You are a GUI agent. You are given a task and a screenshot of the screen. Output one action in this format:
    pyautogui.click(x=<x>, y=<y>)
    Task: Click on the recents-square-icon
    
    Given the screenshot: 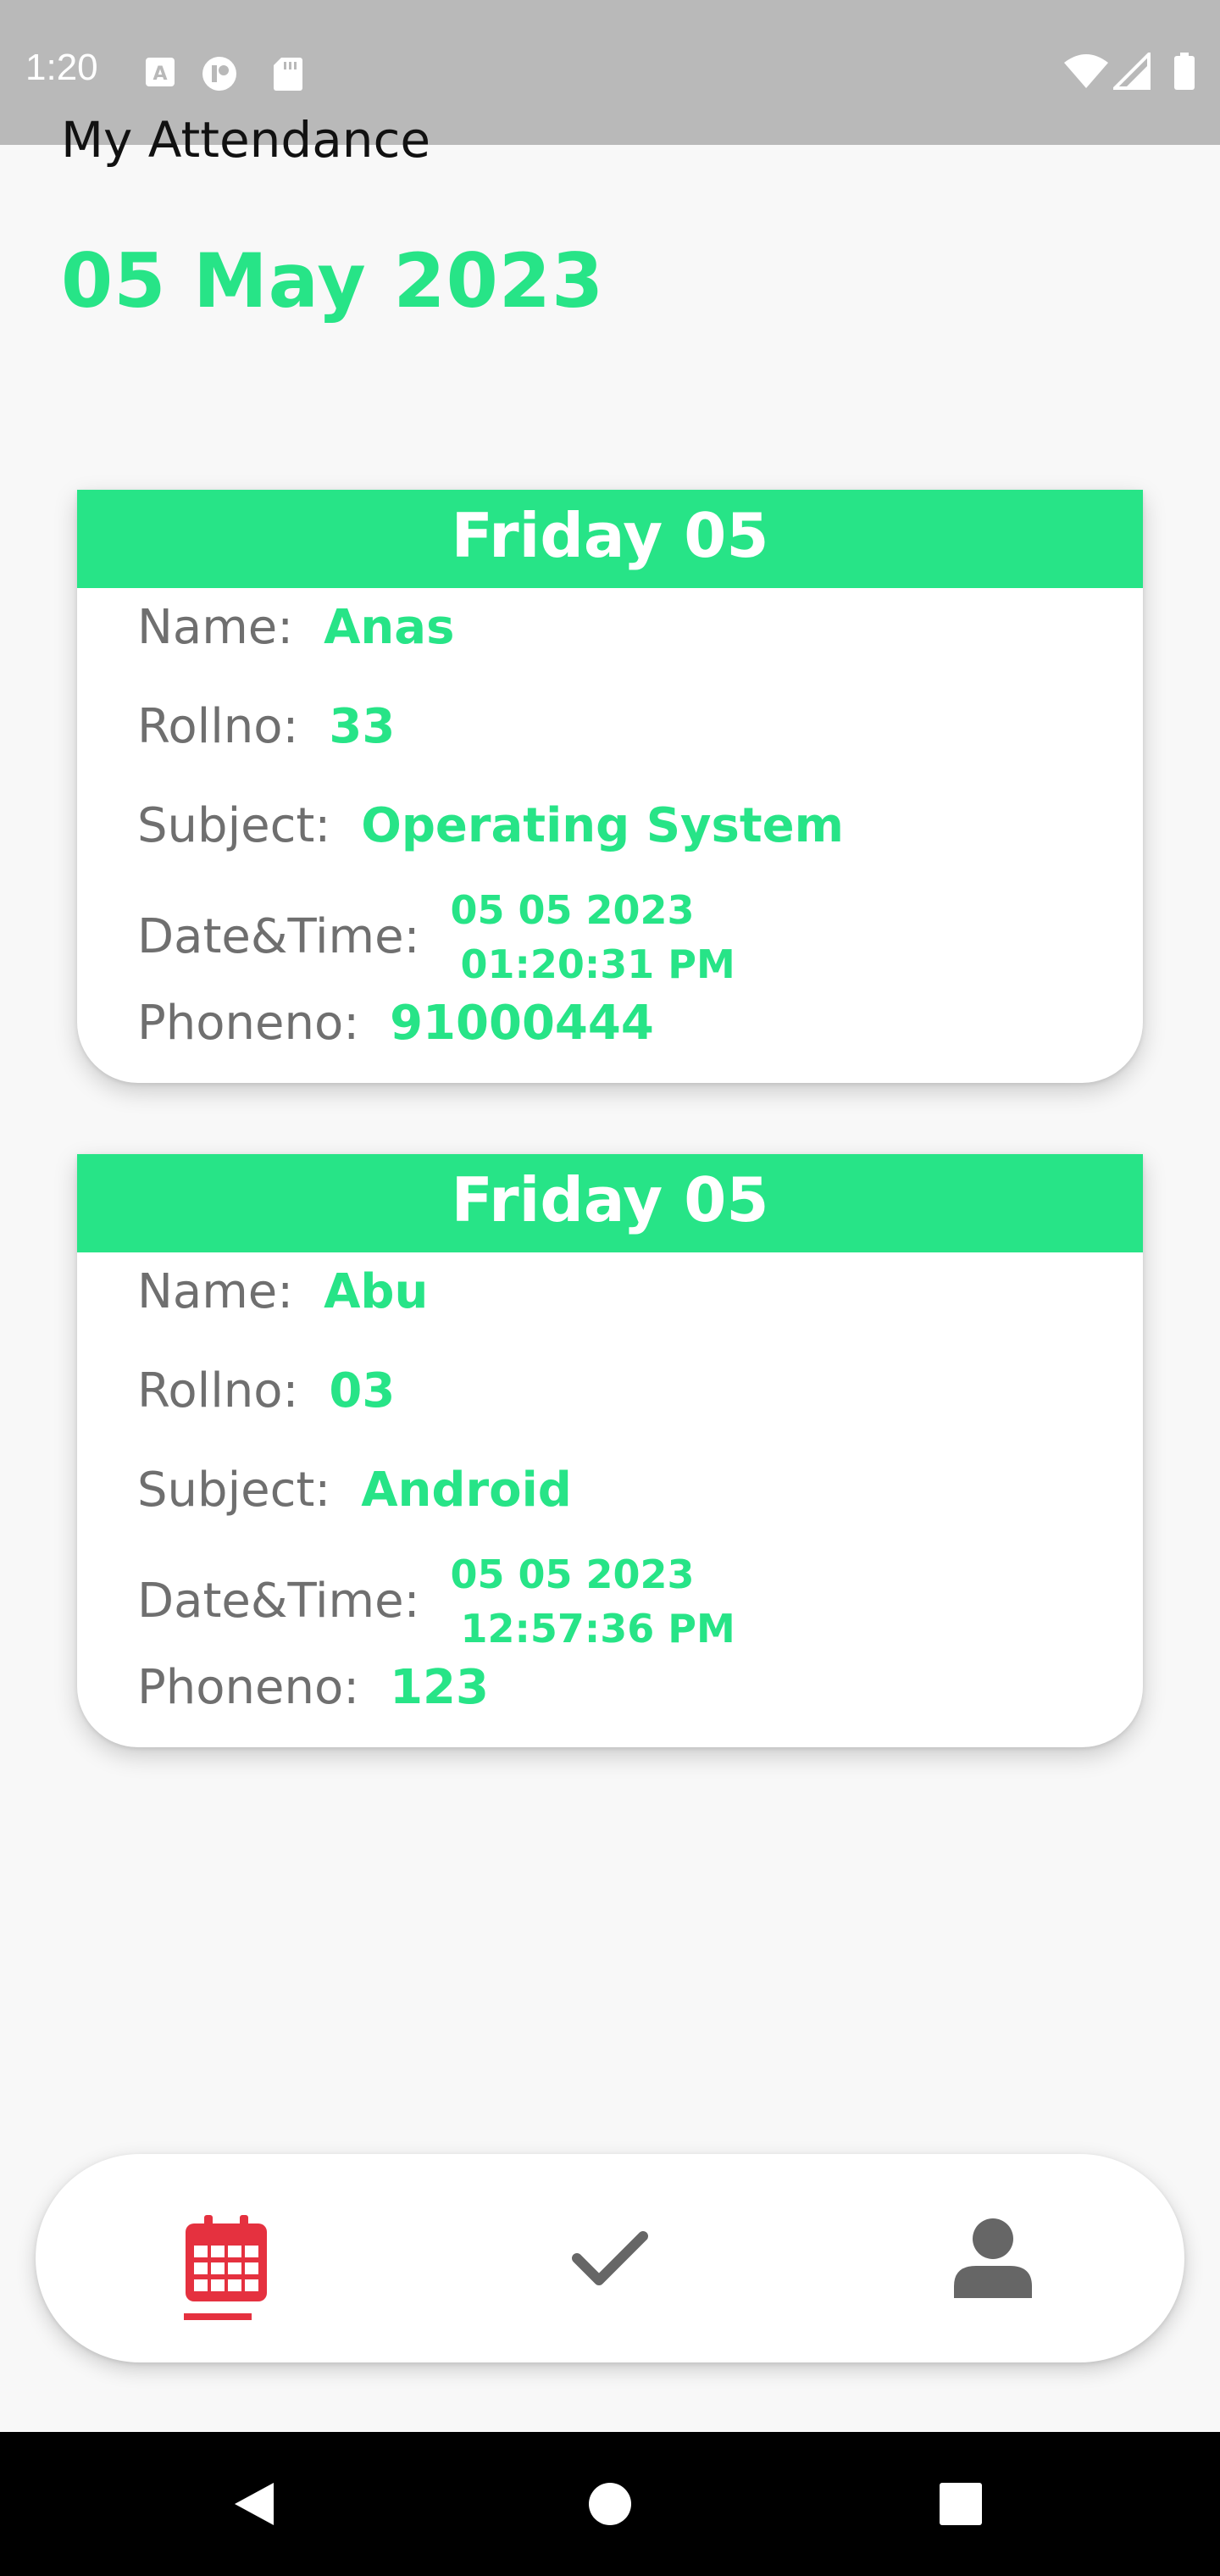 What is the action you would take?
    pyautogui.click(x=961, y=2504)
    